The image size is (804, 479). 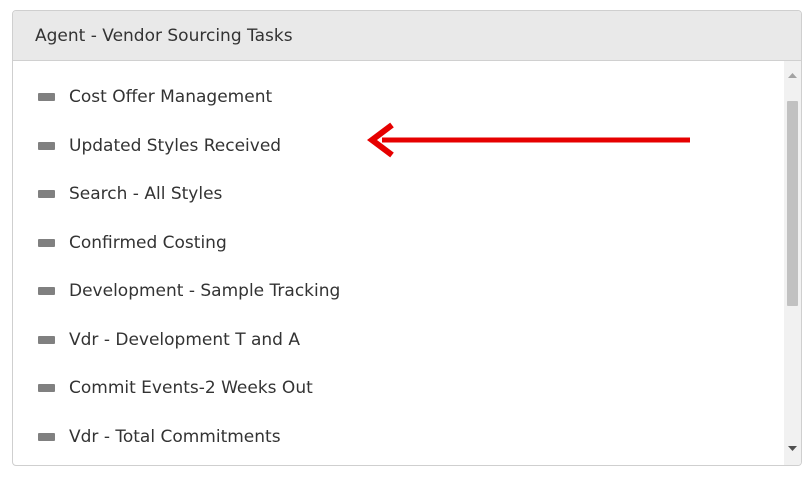 I want to click on task-label: Commit Events-2 Weeks Out, so click(x=191, y=388).